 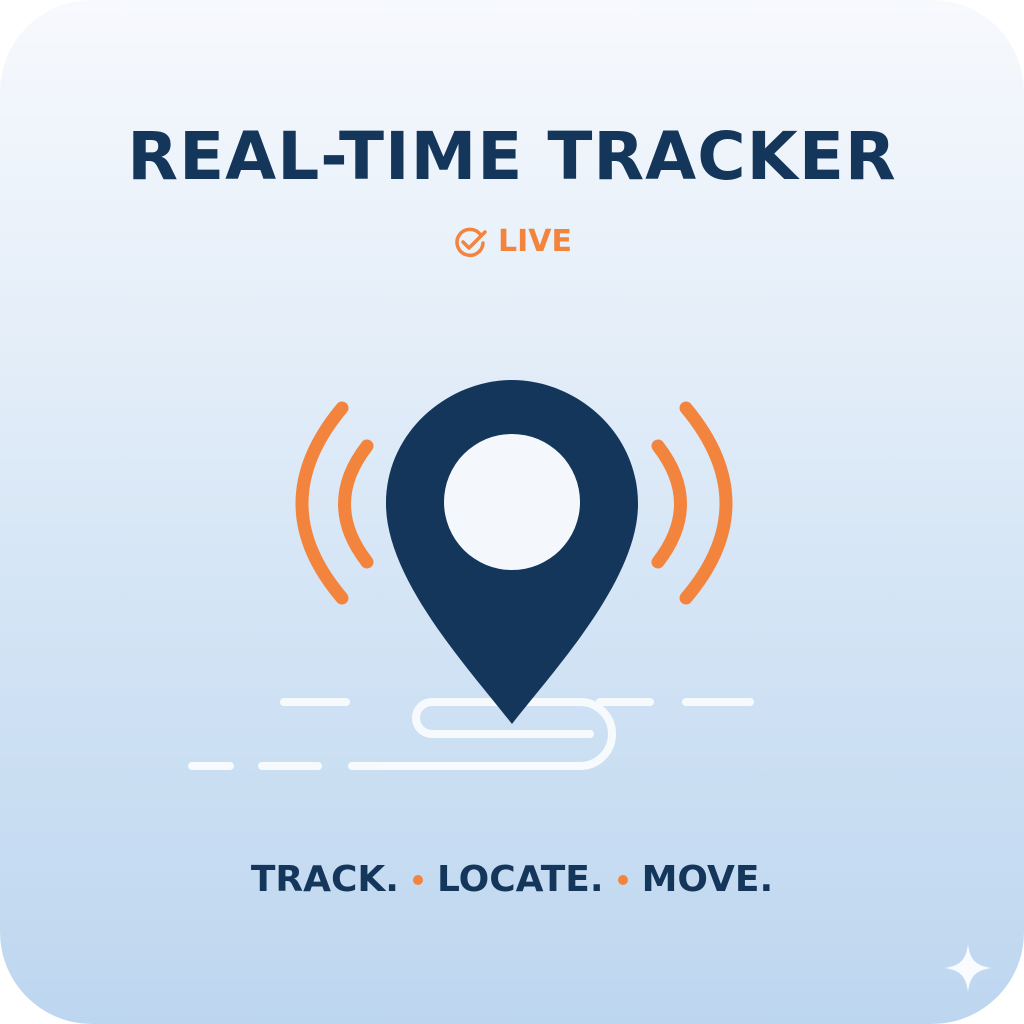 What do you see at coordinates (471, 734) in the screenshot?
I see `route-path-icon` at bounding box center [471, 734].